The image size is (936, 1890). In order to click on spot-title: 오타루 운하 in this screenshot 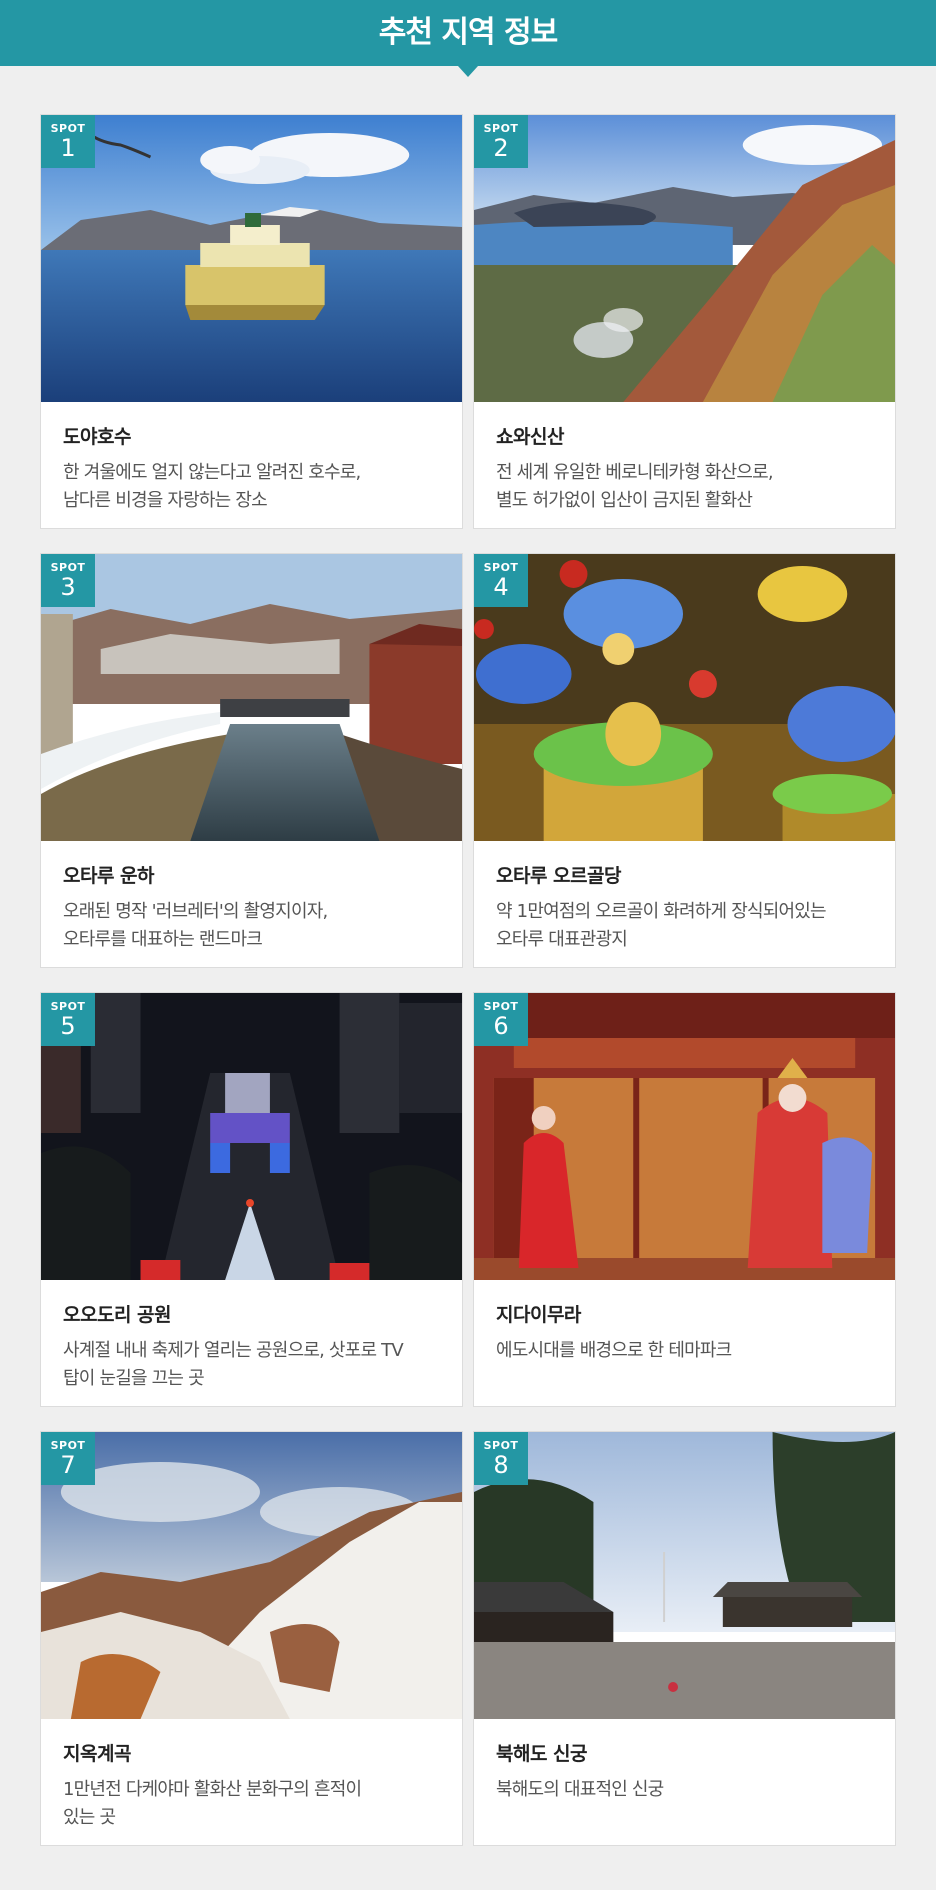, I will do `click(109, 876)`.